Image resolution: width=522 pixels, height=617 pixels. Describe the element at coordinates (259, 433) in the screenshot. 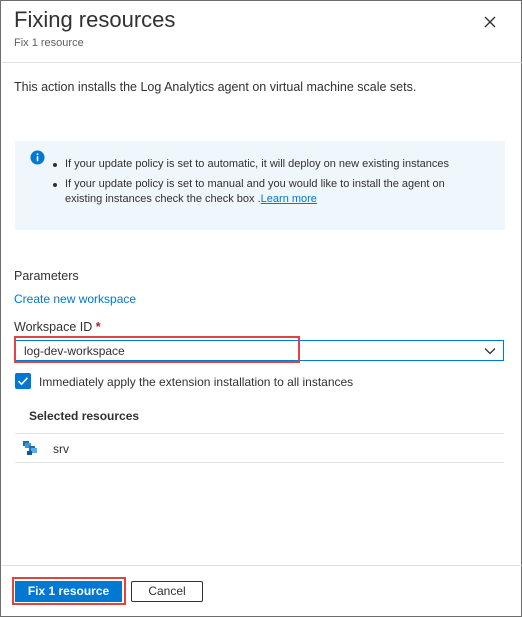

I see `selected-resources-divider-top` at that location.